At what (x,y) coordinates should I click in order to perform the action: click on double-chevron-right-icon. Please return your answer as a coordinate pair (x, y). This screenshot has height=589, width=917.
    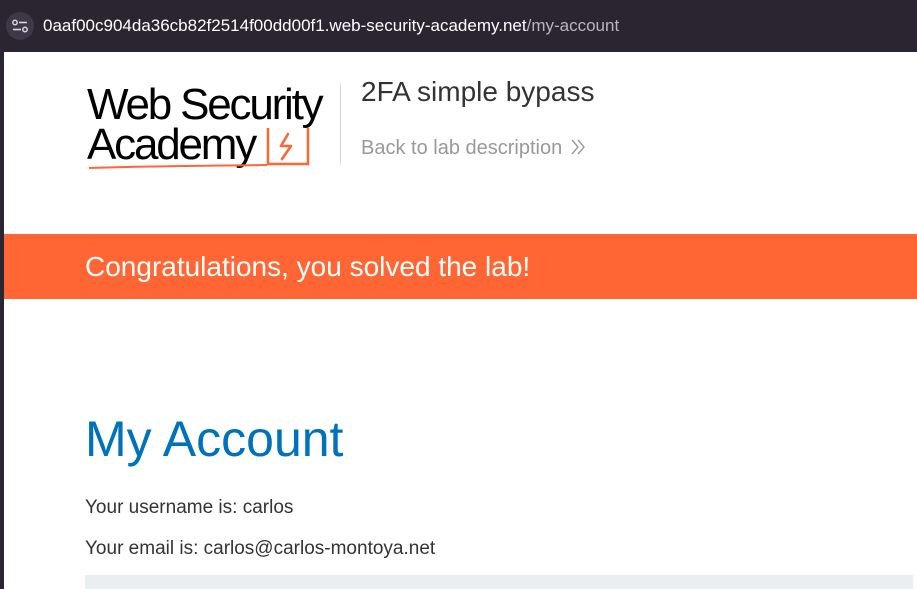
    Looking at the image, I should click on (578, 147).